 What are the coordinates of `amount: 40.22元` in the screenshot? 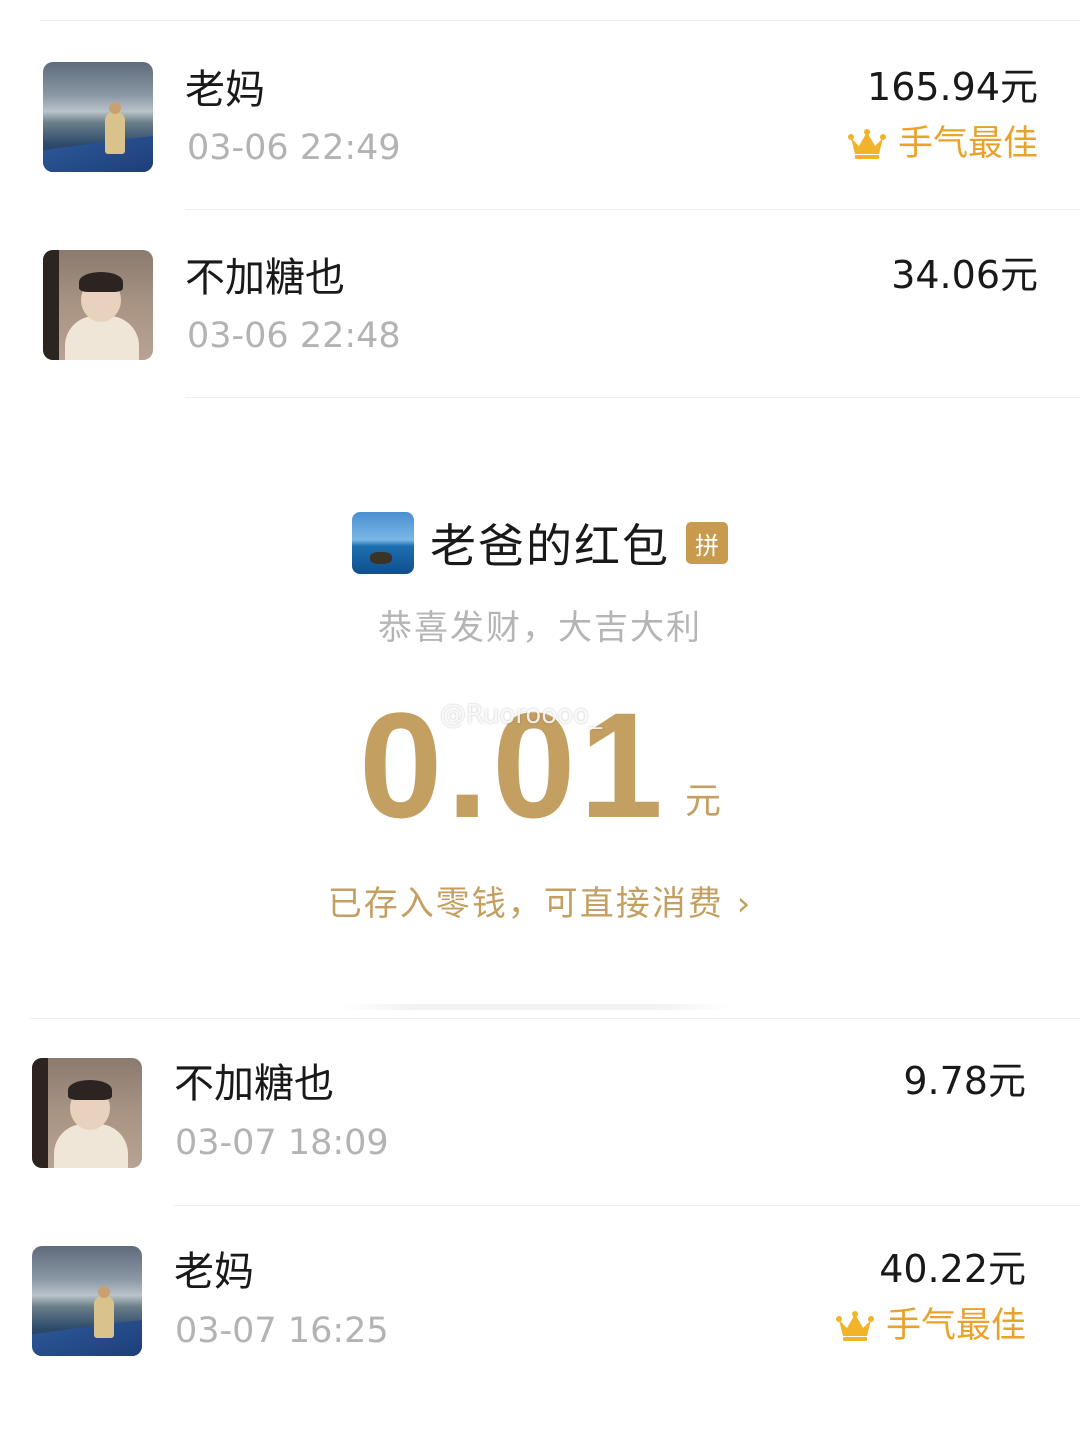 It's located at (952, 1269).